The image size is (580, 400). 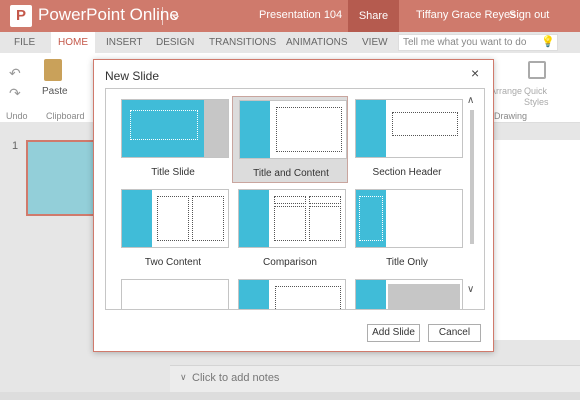 I want to click on layout-blank, so click(x=173, y=292).